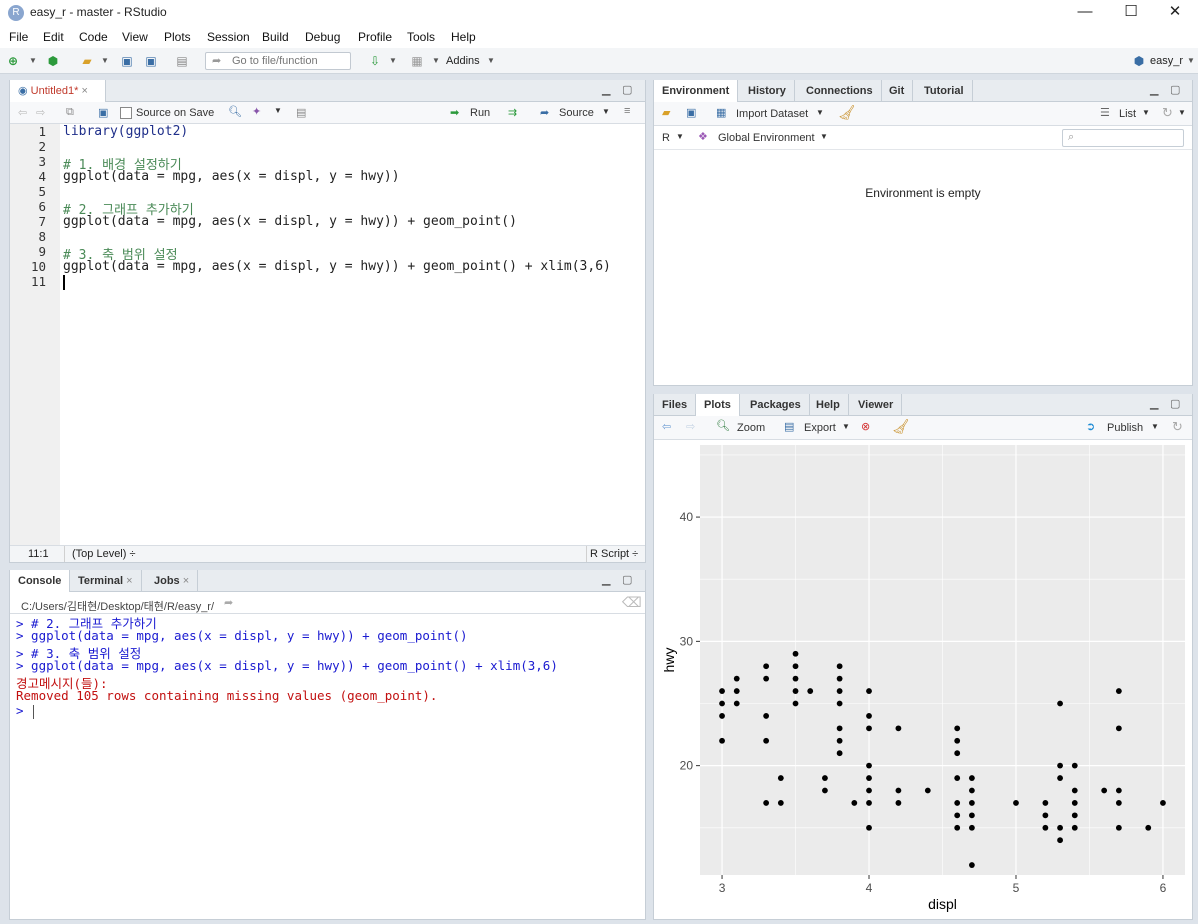 Image resolution: width=1198 pixels, height=924 pixels. I want to click on go-to-directory-icon: ➦, so click(228, 602).